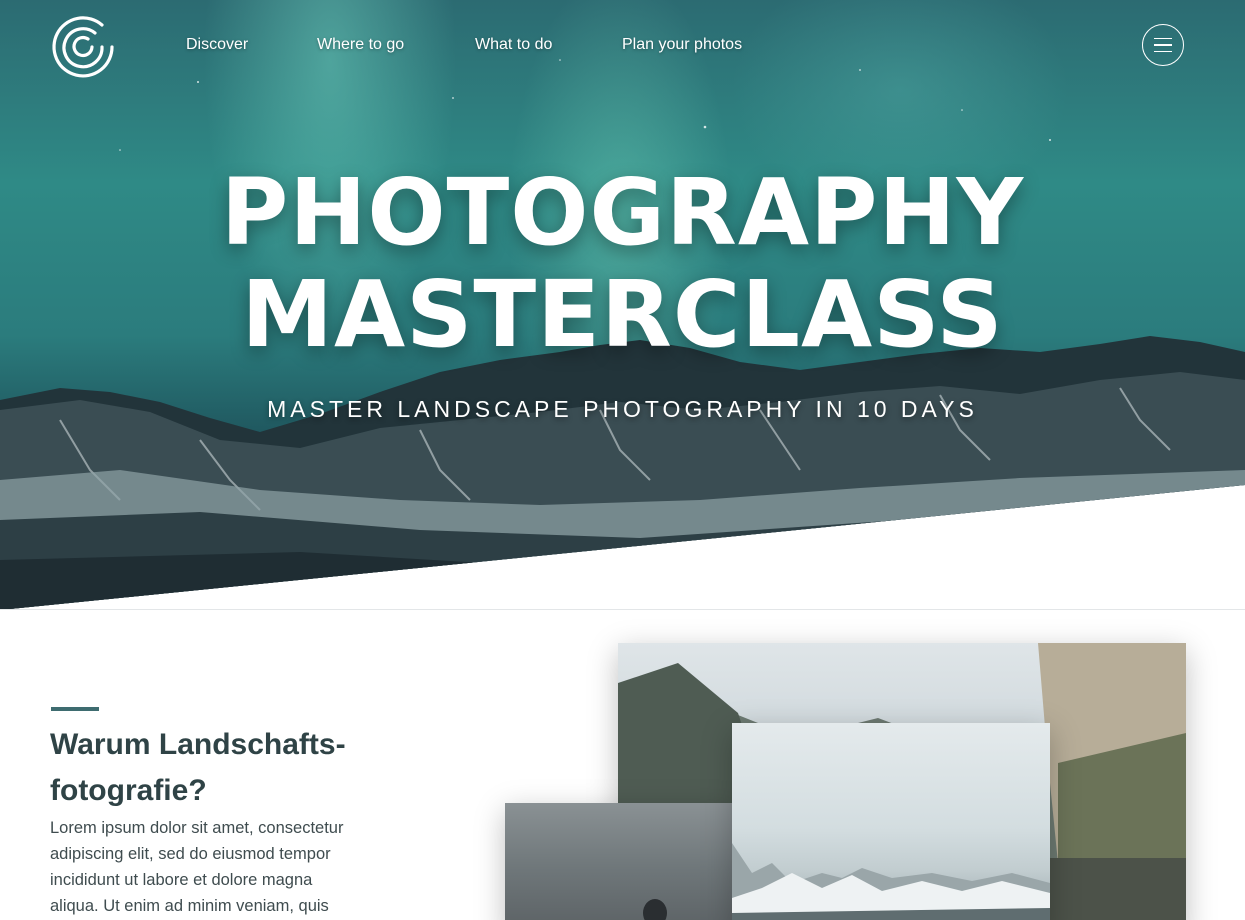  Describe the element at coordinates (513, 45) in the screenshot. I see `nav-link-what-to-do: What to do` at that location.